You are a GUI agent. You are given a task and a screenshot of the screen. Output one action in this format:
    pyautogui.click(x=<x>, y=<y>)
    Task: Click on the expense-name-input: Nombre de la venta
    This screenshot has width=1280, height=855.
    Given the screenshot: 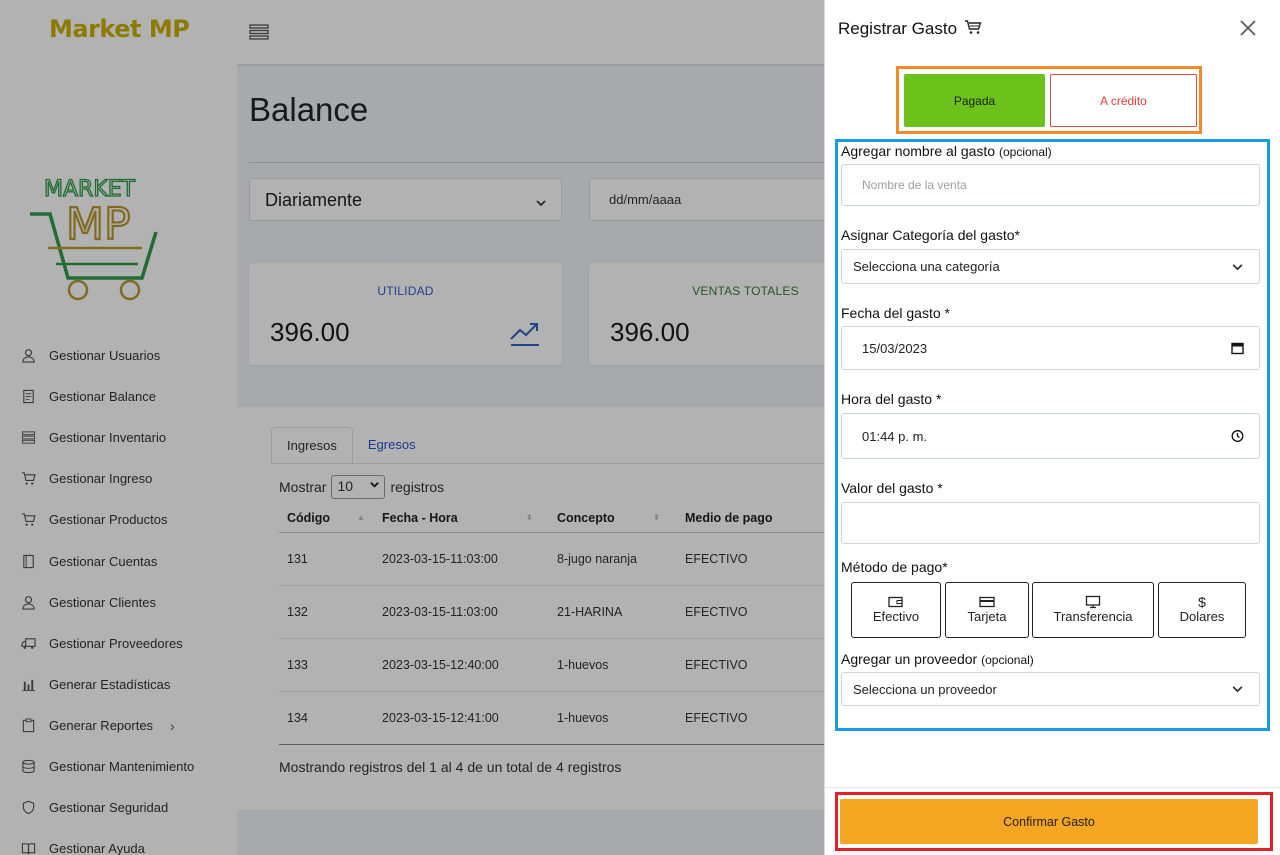 What is the action you would take?
    pyautogui.click(x=1050, y=185)
    